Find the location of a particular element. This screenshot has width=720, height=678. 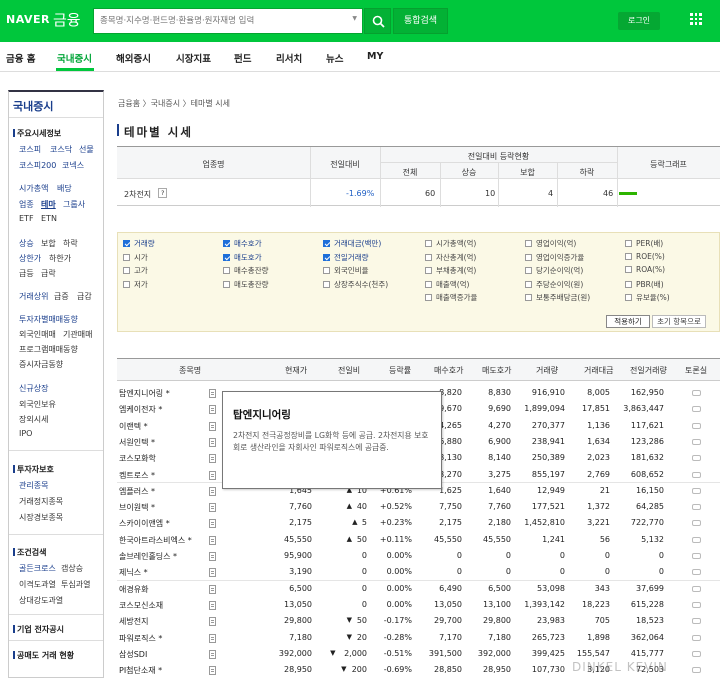

sidebar-item-funds: 증시자금동향 is located at coordinates (41, 364).